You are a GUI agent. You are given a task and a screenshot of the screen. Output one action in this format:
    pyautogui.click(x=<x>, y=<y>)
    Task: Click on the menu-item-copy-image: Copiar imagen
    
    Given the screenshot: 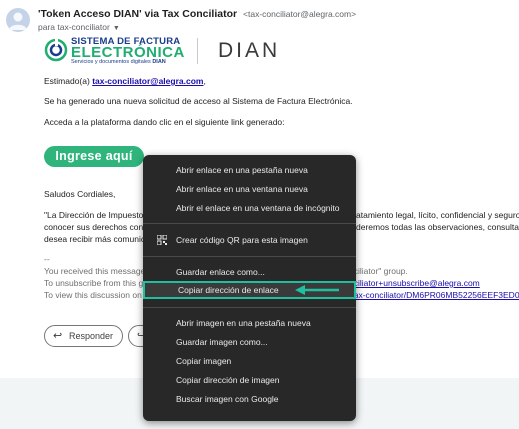 What is the action you would take?
    pyautogui.click(x=249, y=361)
    